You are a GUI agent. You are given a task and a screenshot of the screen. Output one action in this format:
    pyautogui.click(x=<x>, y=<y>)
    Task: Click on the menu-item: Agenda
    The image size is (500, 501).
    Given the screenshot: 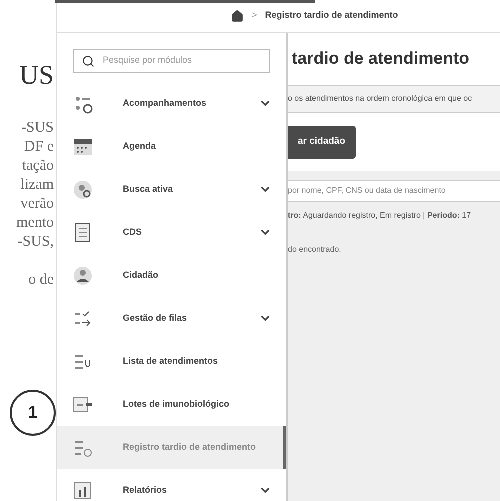 What is the action you would take?
    pyautogui.click(x=171, y=146)
    